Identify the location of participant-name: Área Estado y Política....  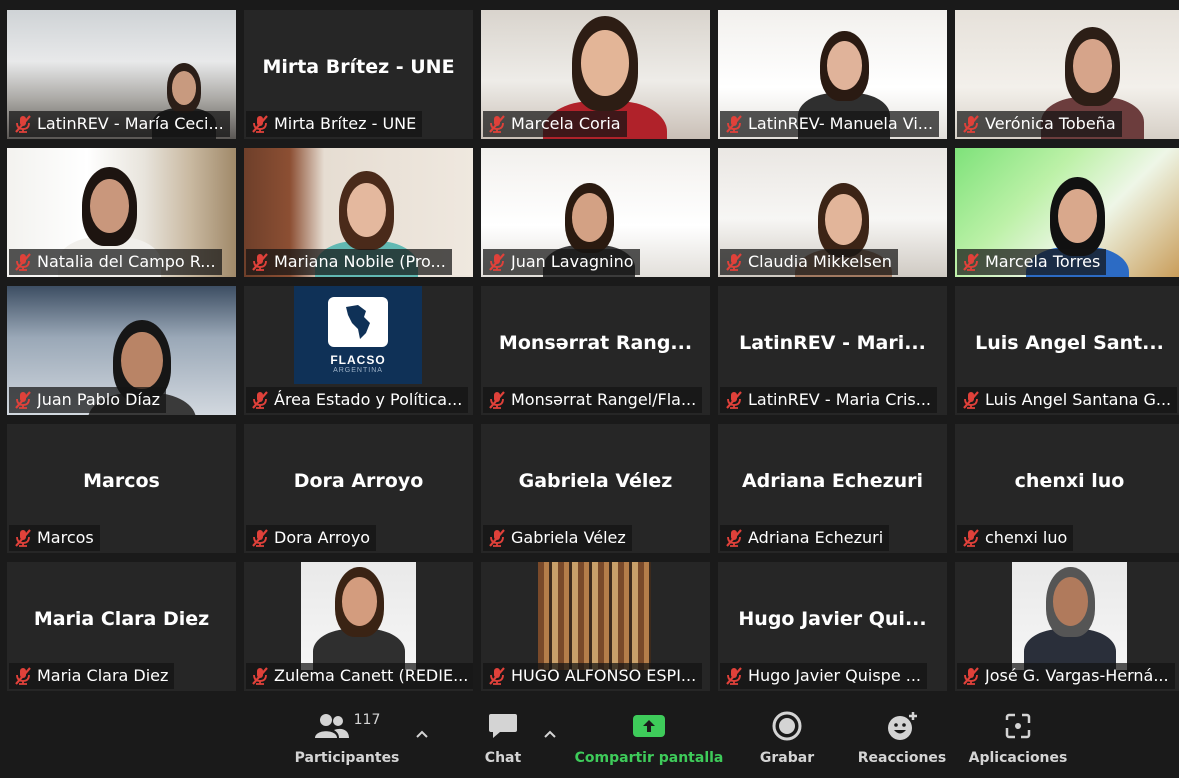
(368, 399).